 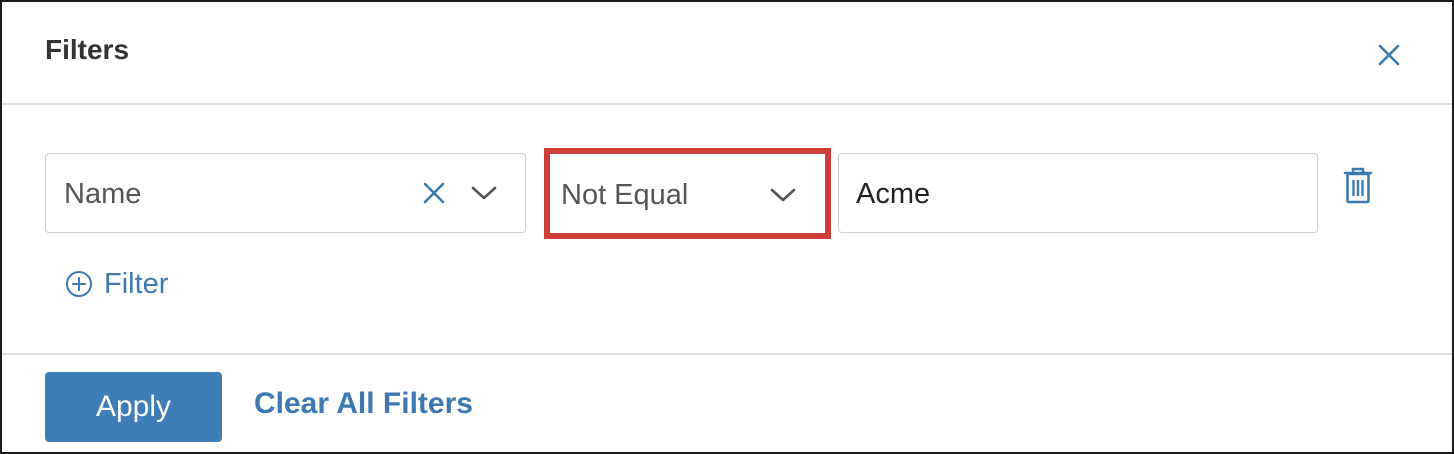 I want to click on dialog-title: Filters, so click(x=87, y=49).